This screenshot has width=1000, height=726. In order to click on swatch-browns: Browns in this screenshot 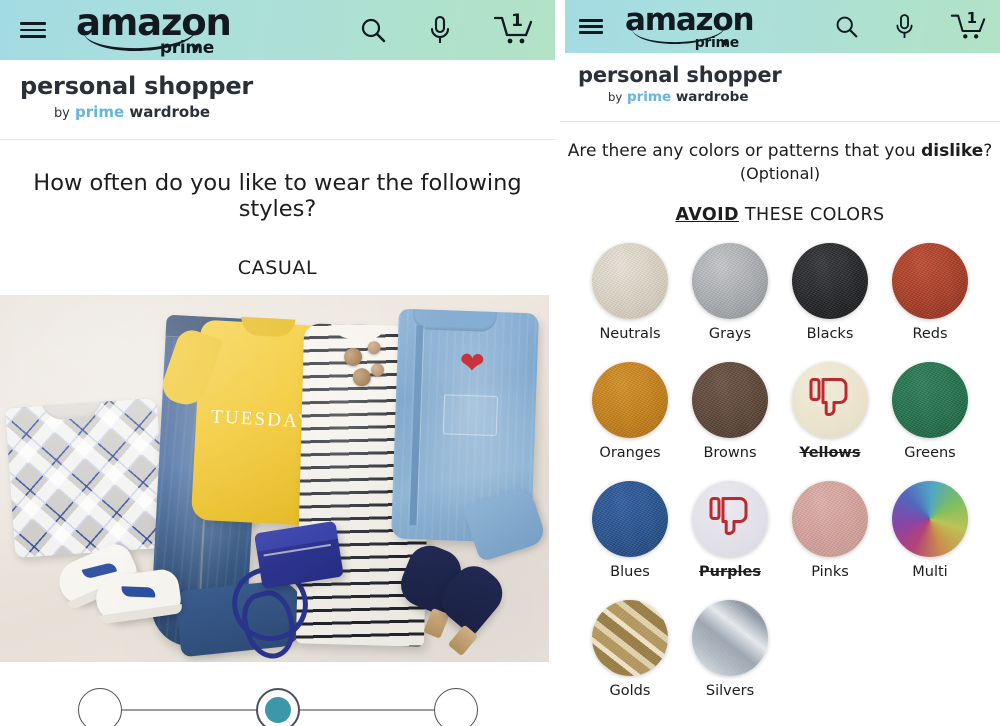, I will do `click(730, 411)`.